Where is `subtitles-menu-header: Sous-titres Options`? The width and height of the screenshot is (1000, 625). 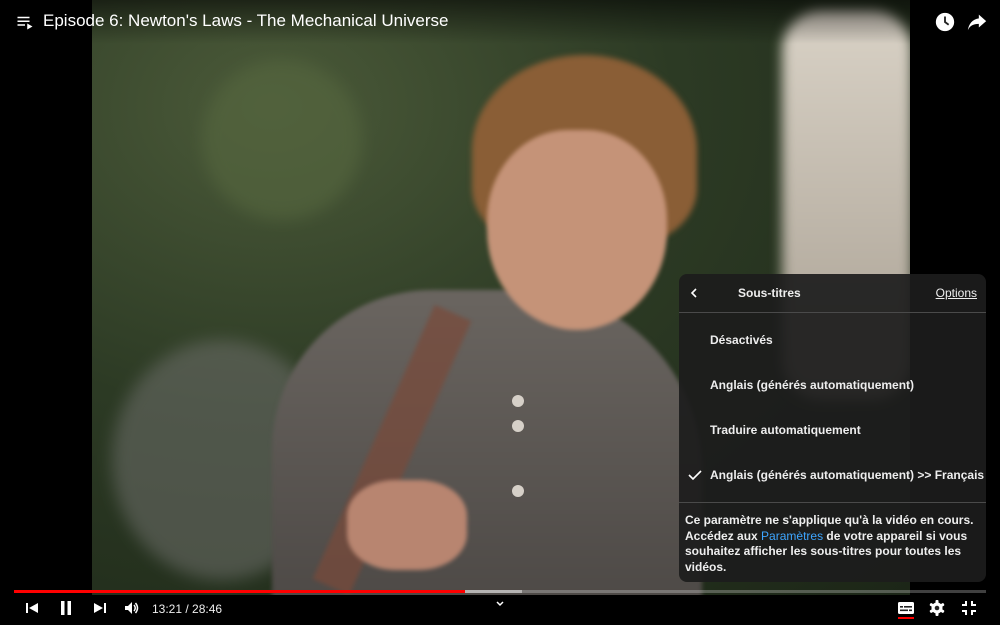
subtitles-menu-header: Sous-titres Options is located at coordinates (832, 293).